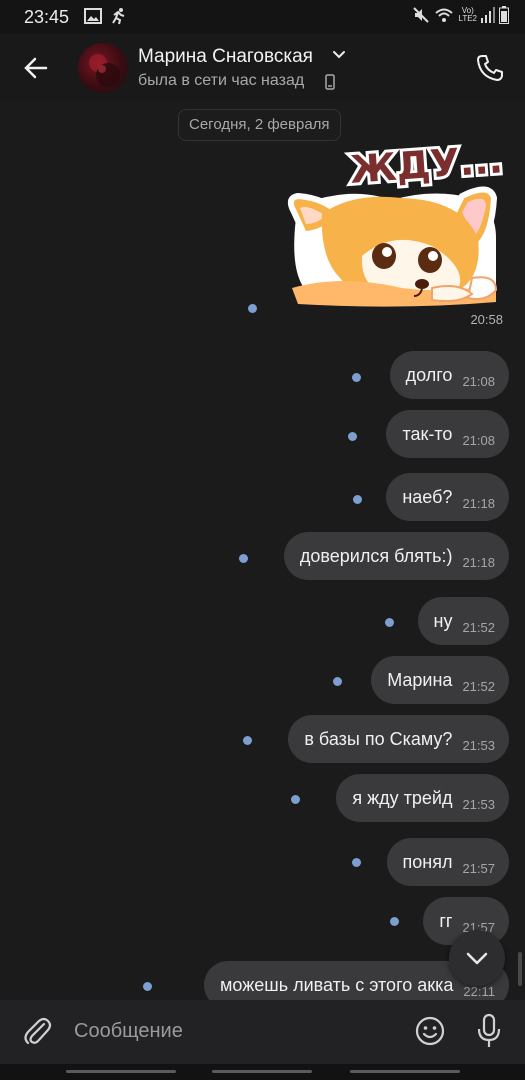 Image resolution: width=525 pixels, height=1080 pixels. I want to click on nav-back-button, so click(405, 1071).